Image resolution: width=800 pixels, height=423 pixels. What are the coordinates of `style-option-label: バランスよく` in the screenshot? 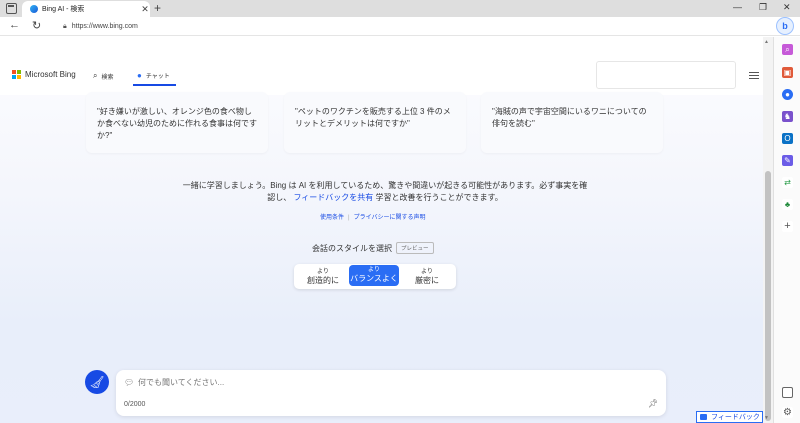 It's located at (374, 278).